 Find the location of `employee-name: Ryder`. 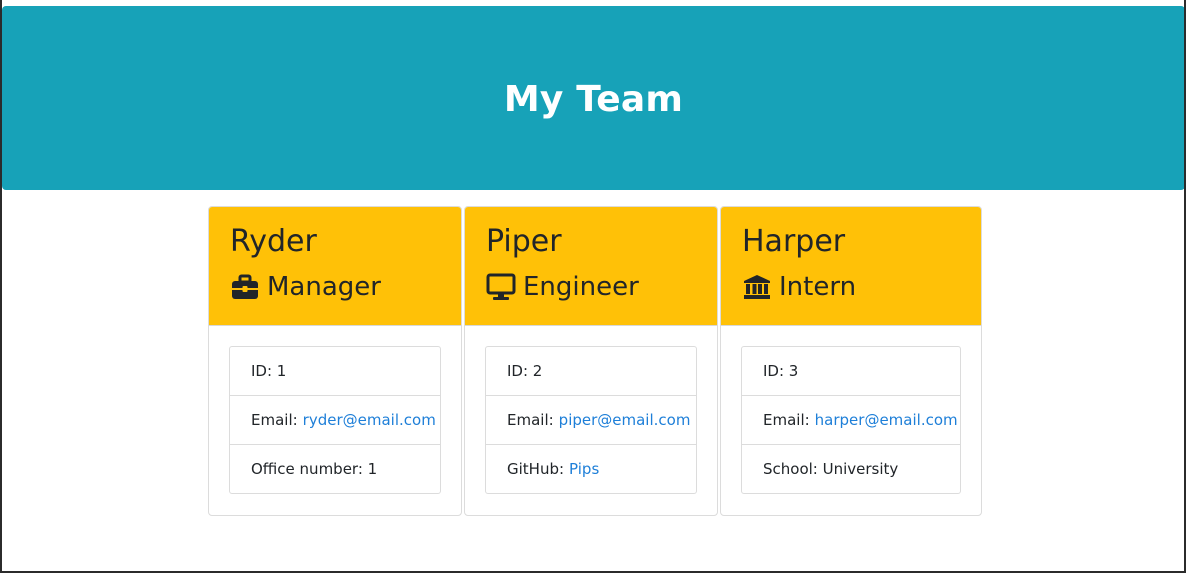

employee-name: Ryder is located at coordinates (273, 241).